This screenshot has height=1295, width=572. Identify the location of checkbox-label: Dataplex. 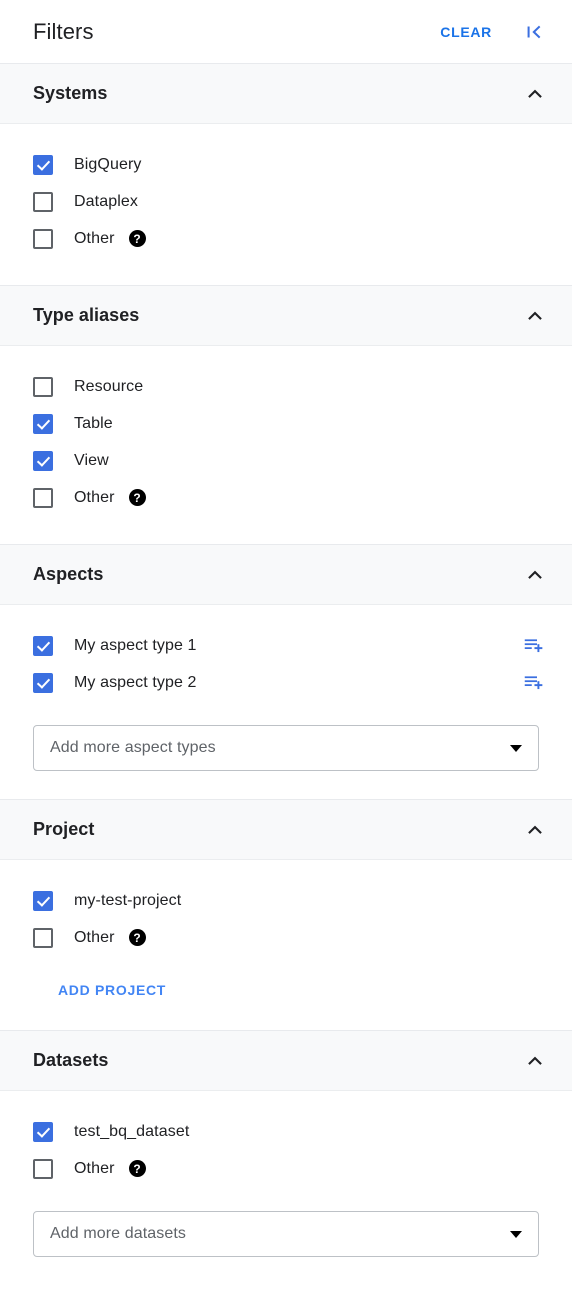
(106, 201).